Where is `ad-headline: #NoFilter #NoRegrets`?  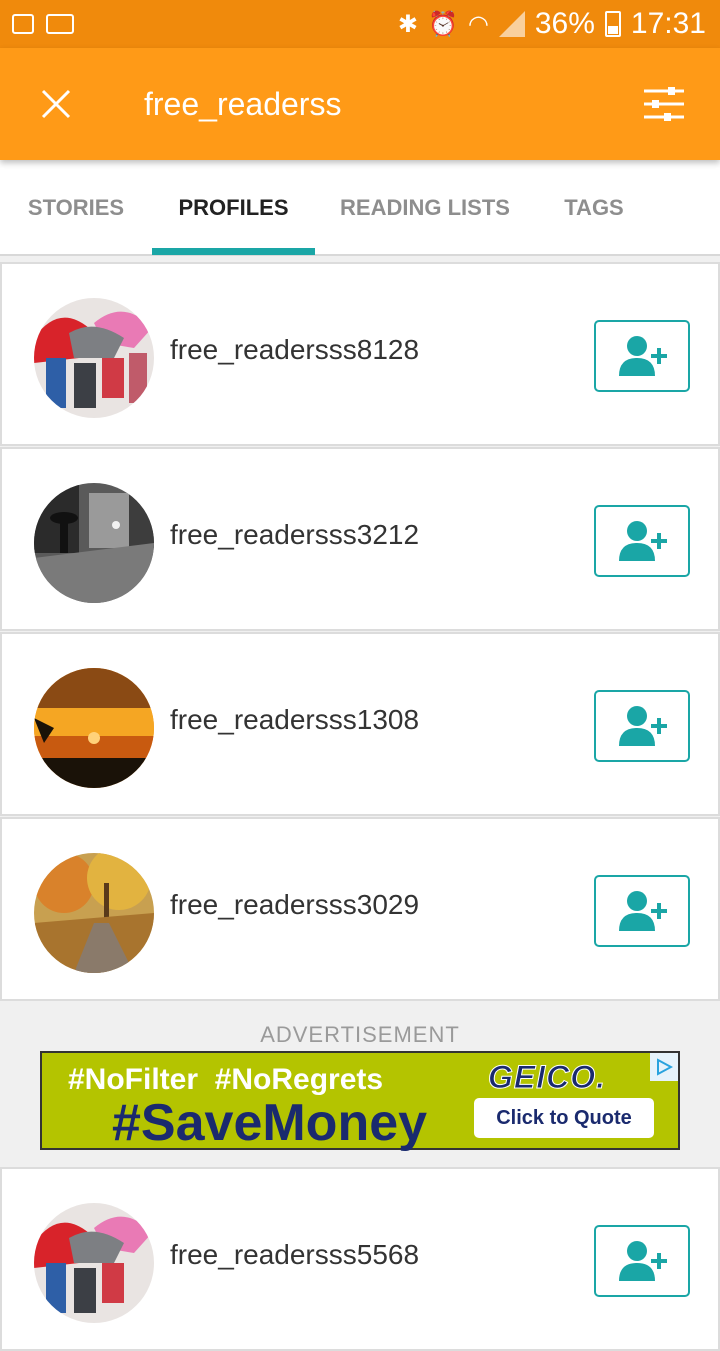 ad-headline: #NoFilter #NoRegrets is located at coordinates (226, 1079).